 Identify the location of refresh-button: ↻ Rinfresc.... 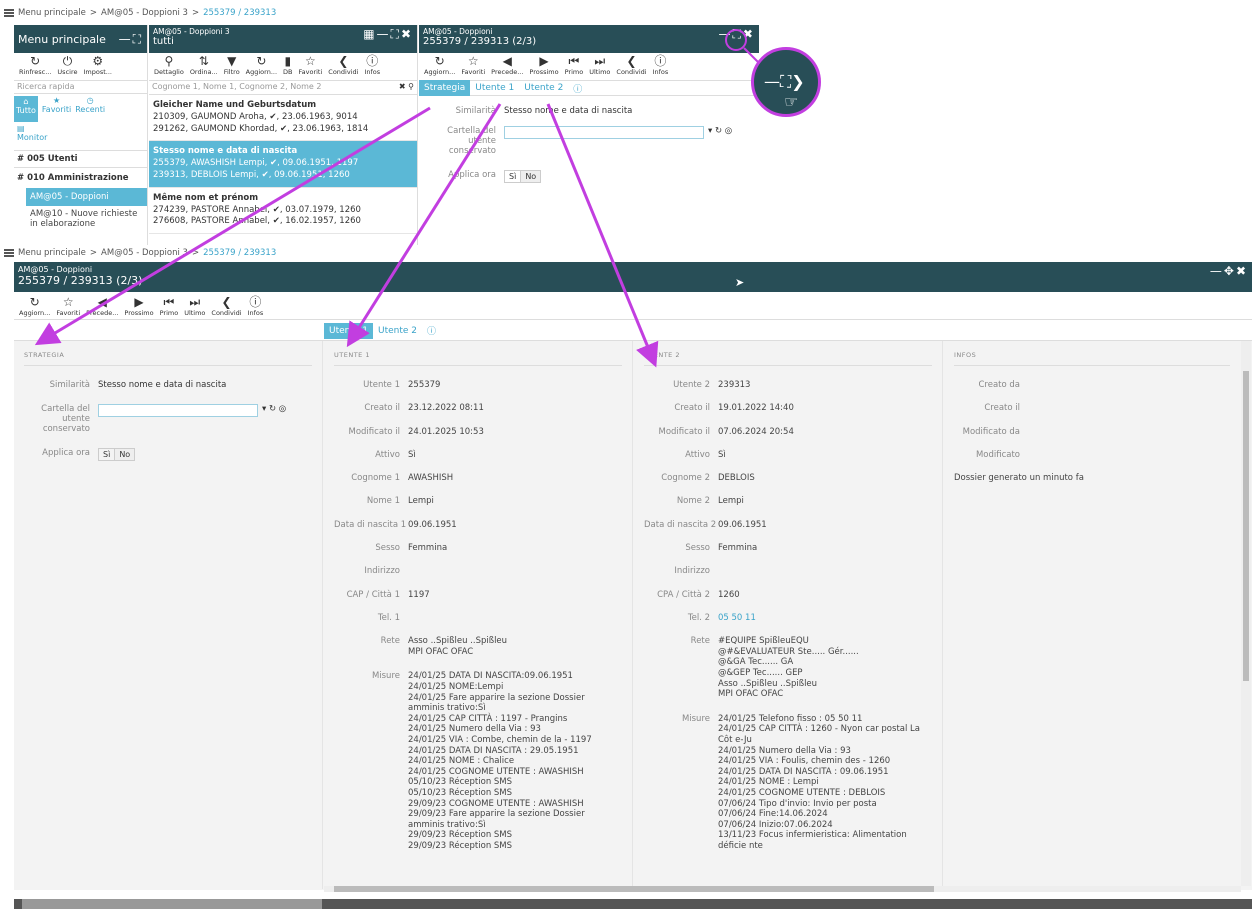
(35, 66).